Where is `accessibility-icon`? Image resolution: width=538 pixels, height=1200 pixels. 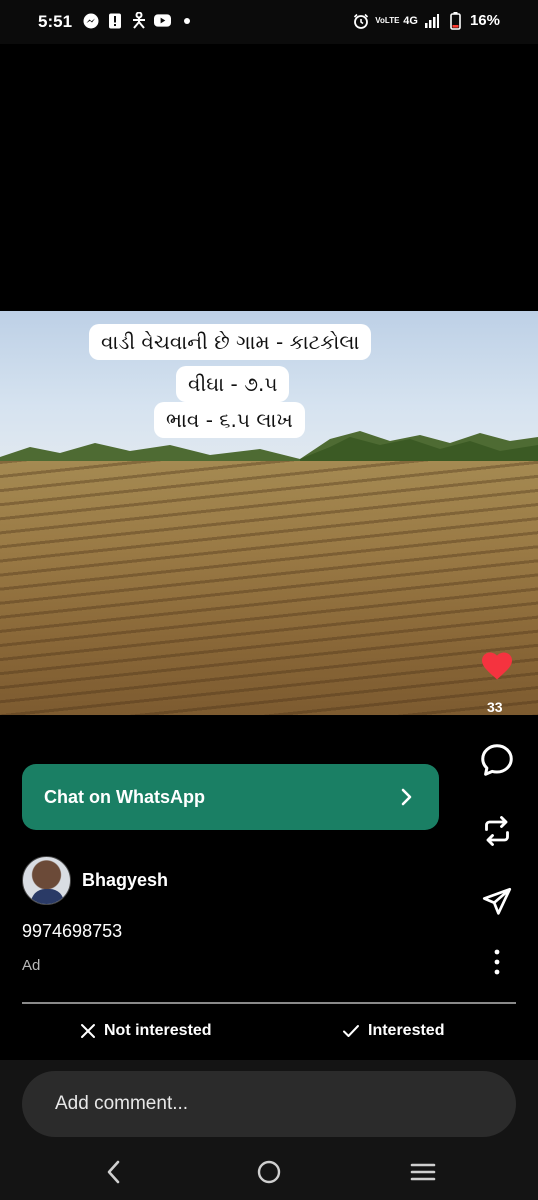 accessibility-icon is located at coordinates (138, 20).